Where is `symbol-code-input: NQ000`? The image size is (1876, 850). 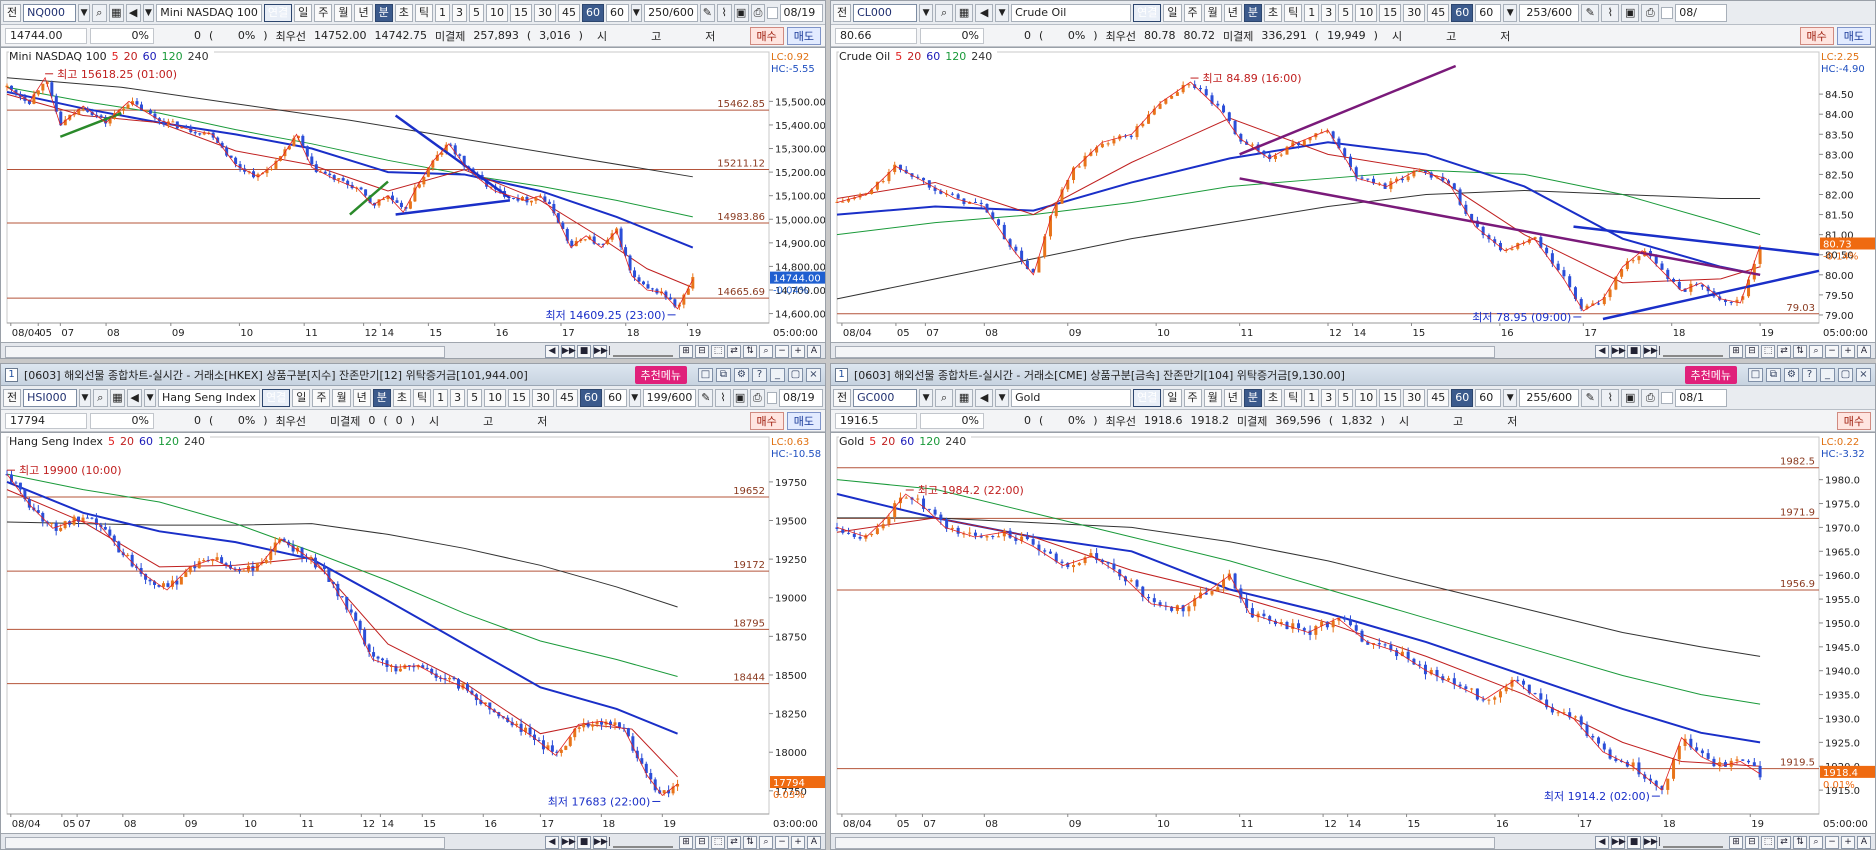
symbol-code-input: NQ000 is located at coordinates (50, 12).